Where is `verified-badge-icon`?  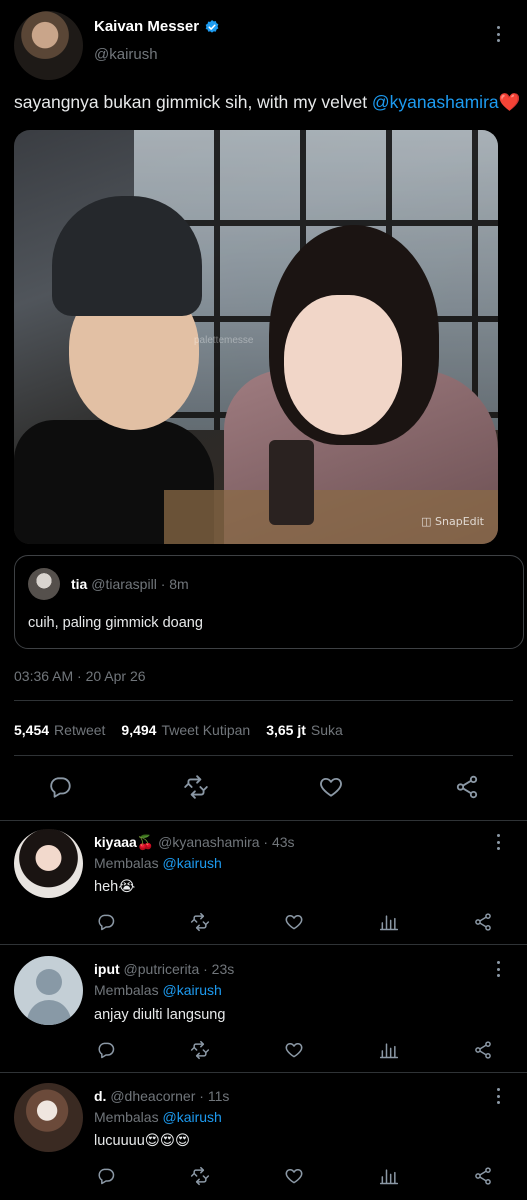
verified-badge-icon is located at coordinates (212, 26).